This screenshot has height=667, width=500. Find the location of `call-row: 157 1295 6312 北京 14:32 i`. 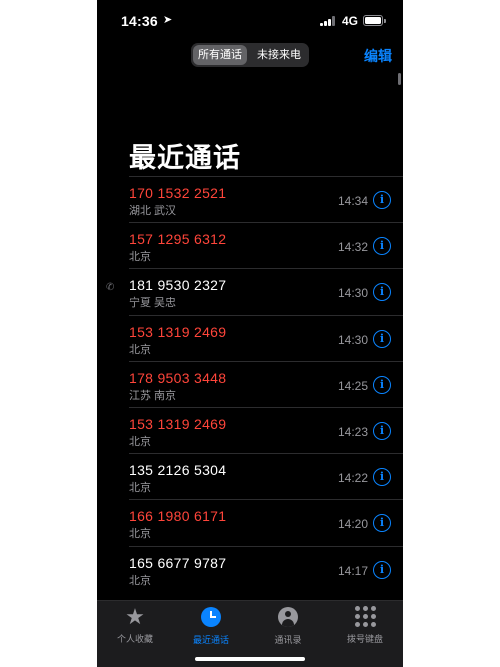

call-row: 157 1295 6312 北京 14:32 i is located at coordinates (266, 245).